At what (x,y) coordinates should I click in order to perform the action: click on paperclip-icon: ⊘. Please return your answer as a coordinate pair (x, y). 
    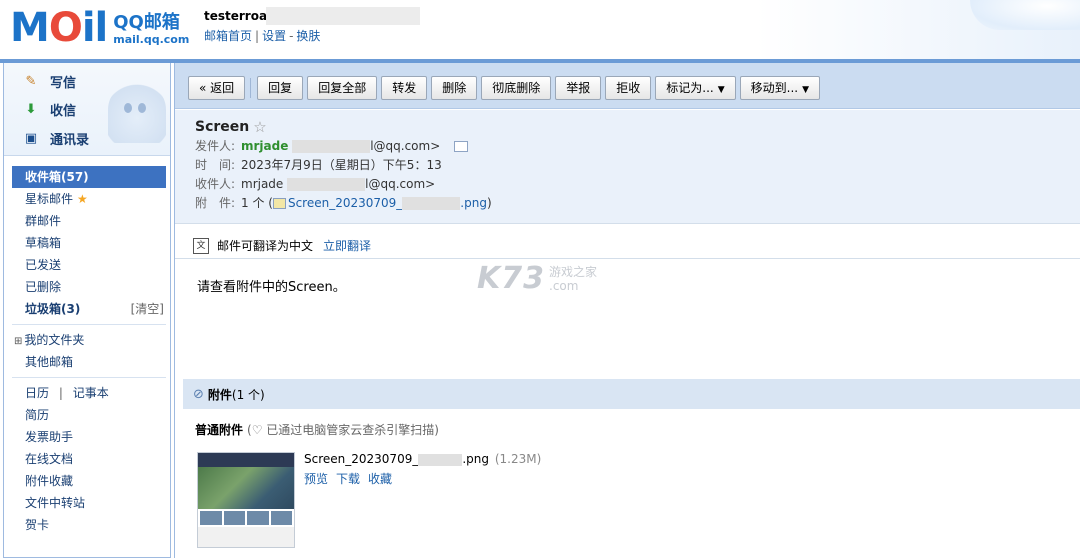
    Looking at the image, I should click on (198, 394).